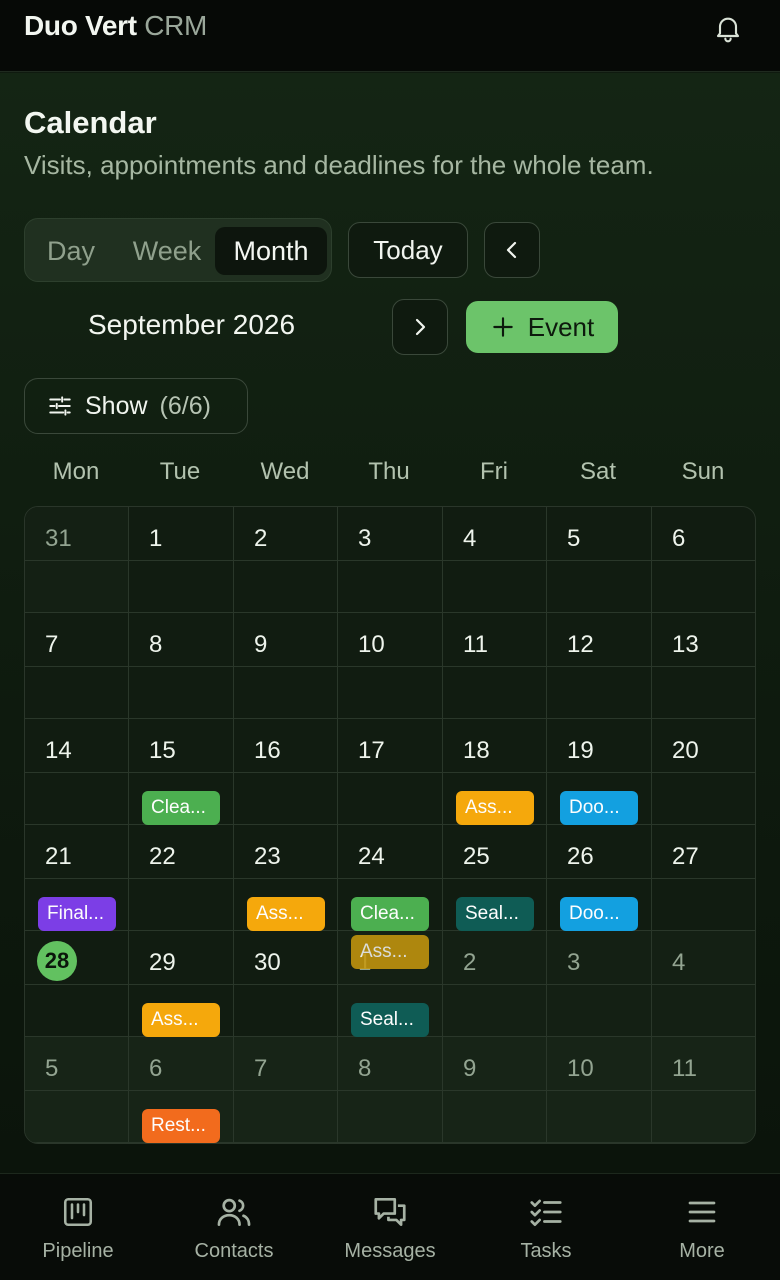 This screenshot has height=1280, width=780. Describe the element at coordinates (77, 560) in the screenshot. I see `day-cell: 31` at that location.